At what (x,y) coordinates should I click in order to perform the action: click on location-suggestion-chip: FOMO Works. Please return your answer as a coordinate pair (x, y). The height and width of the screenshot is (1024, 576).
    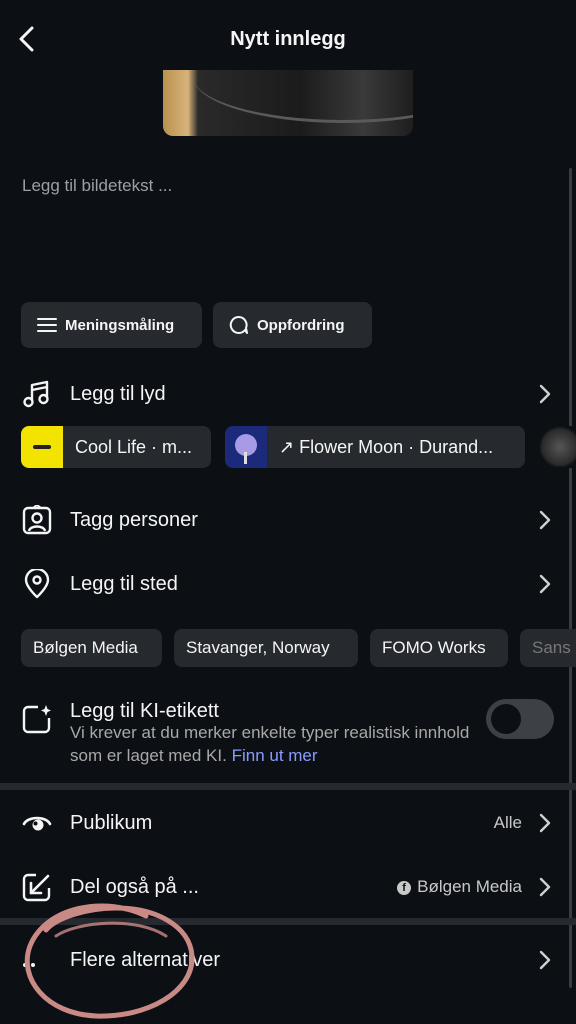
    Looking at the image, I should click on (439, 648).